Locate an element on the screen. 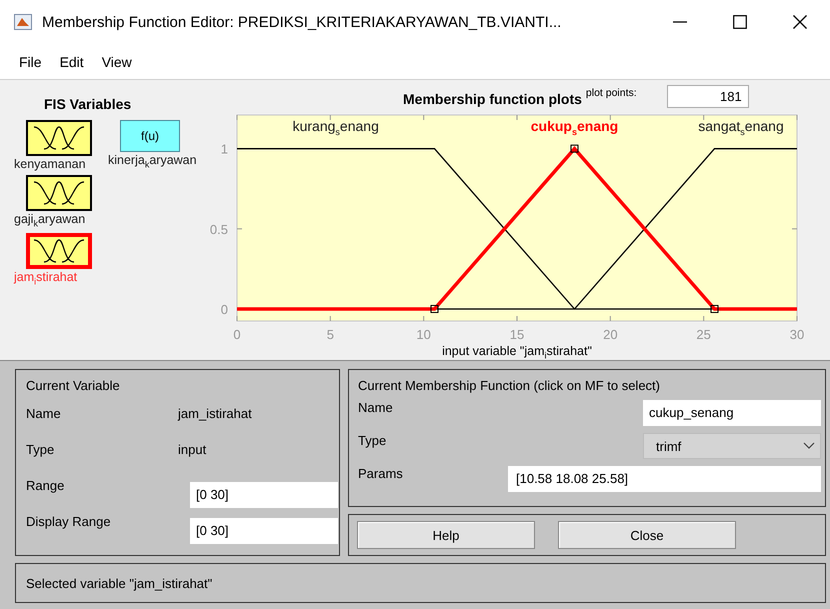  tick-label: 5 is located at coordinates (330, 334).